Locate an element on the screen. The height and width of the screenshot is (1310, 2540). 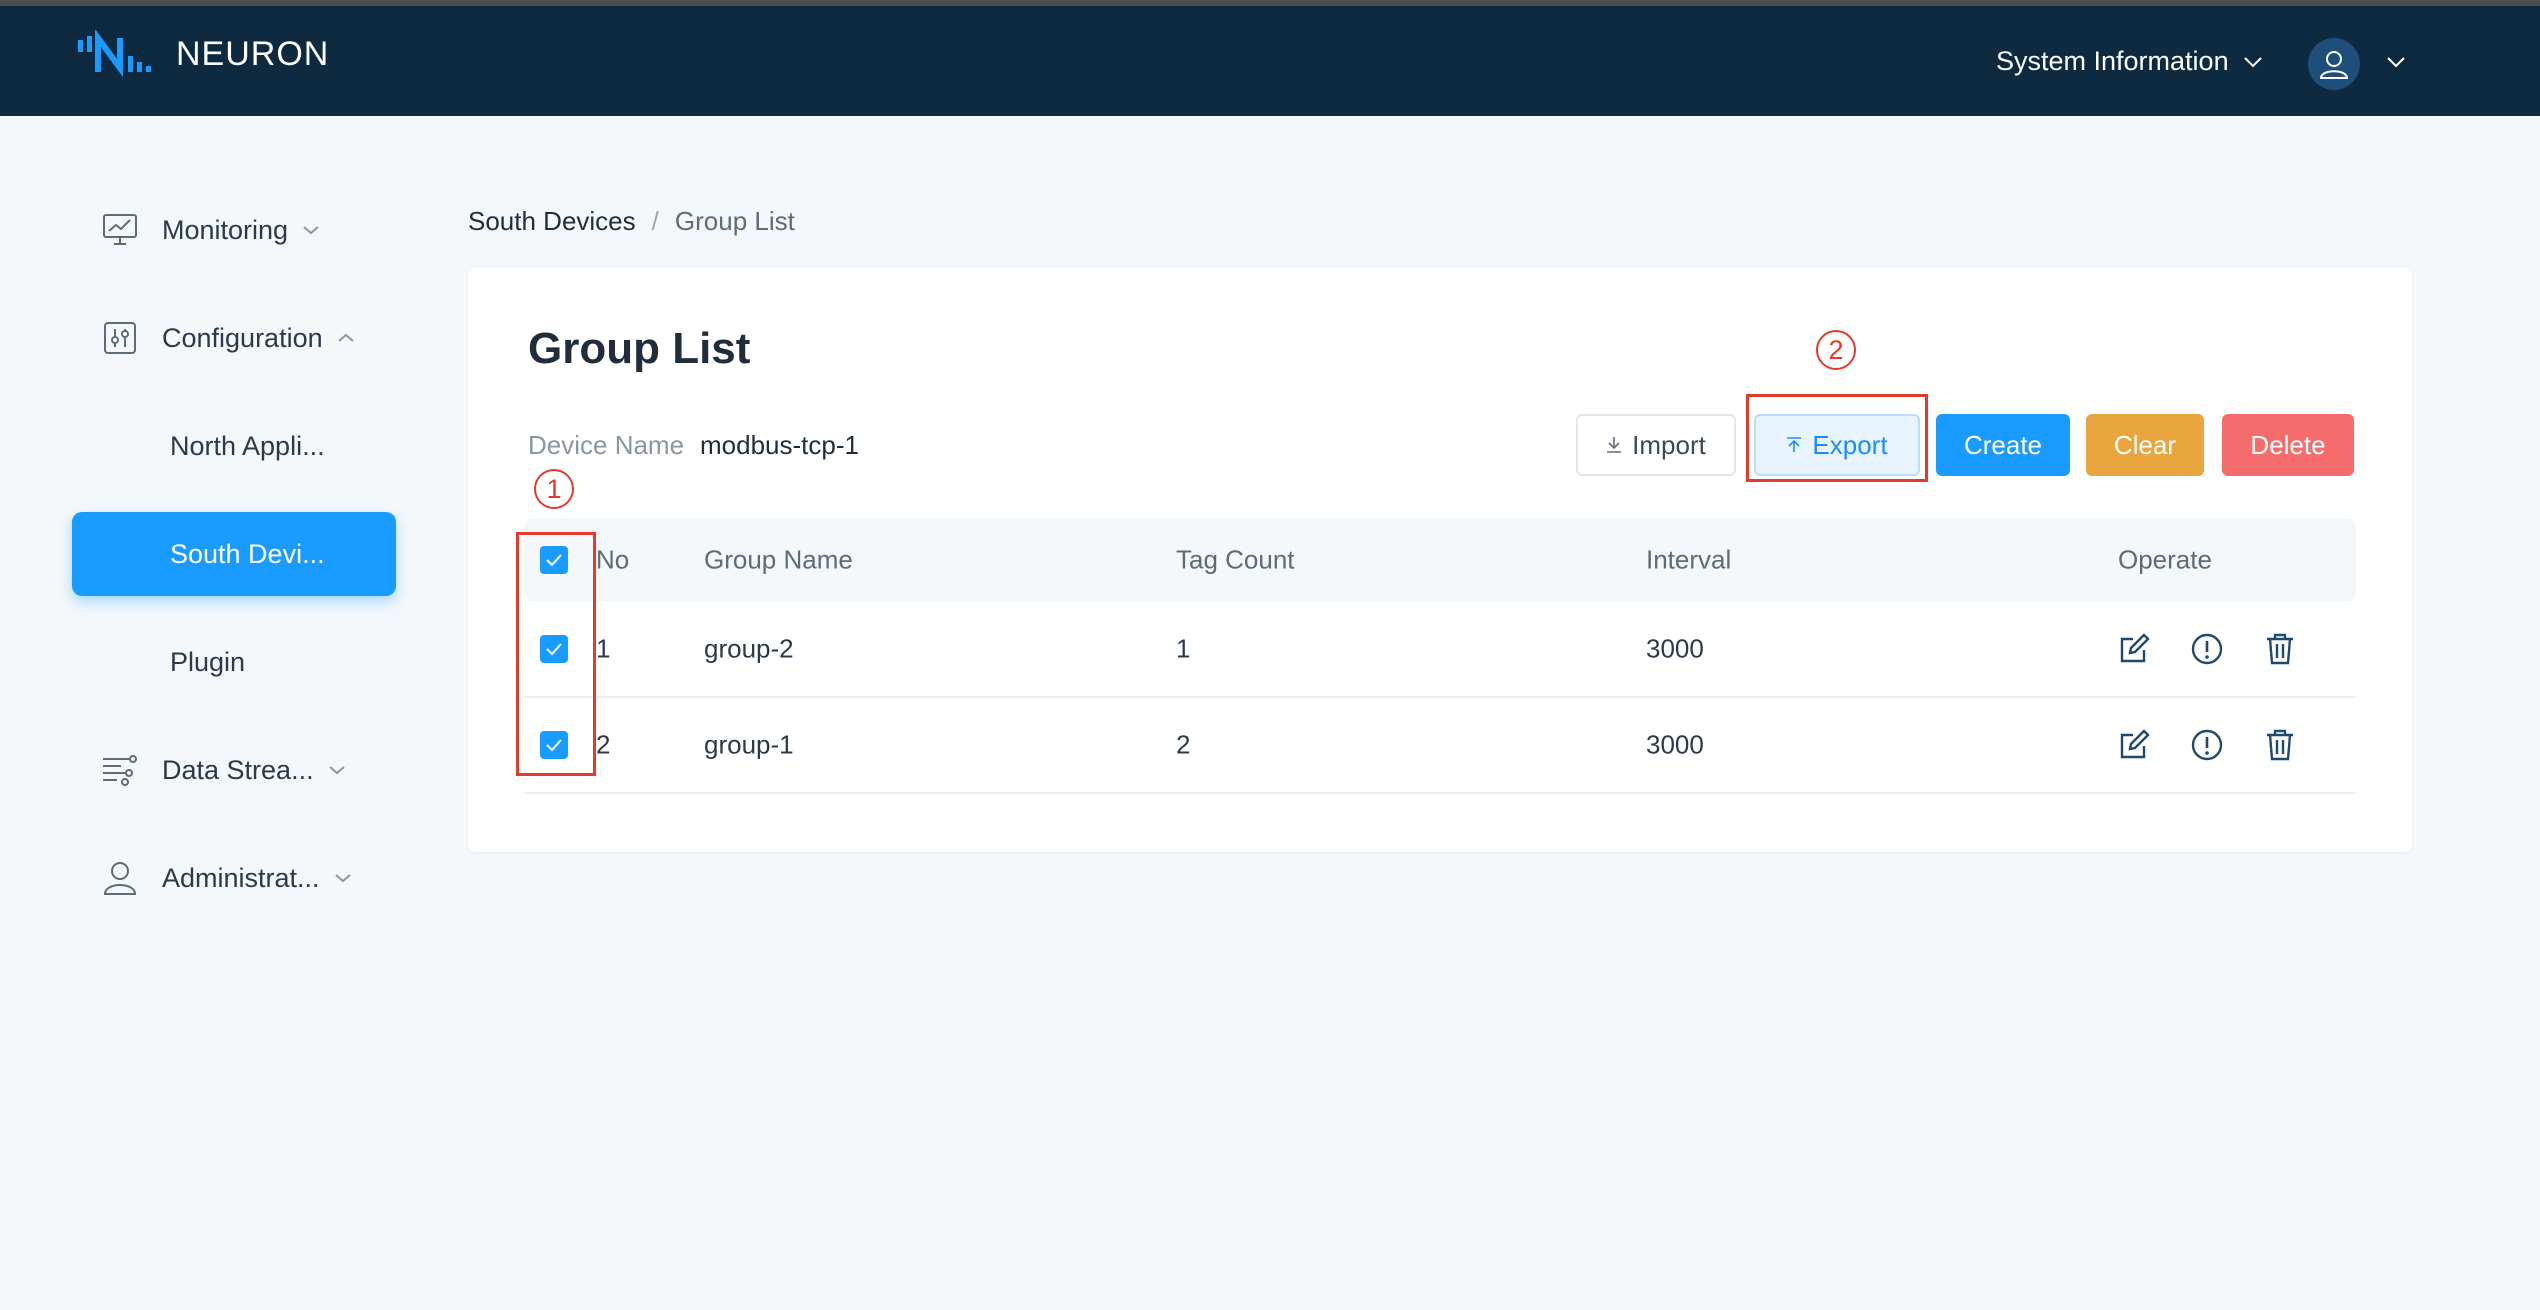
table-header: No Group Name Tag Count Interval Operate is located at coordinates (1440, 560).